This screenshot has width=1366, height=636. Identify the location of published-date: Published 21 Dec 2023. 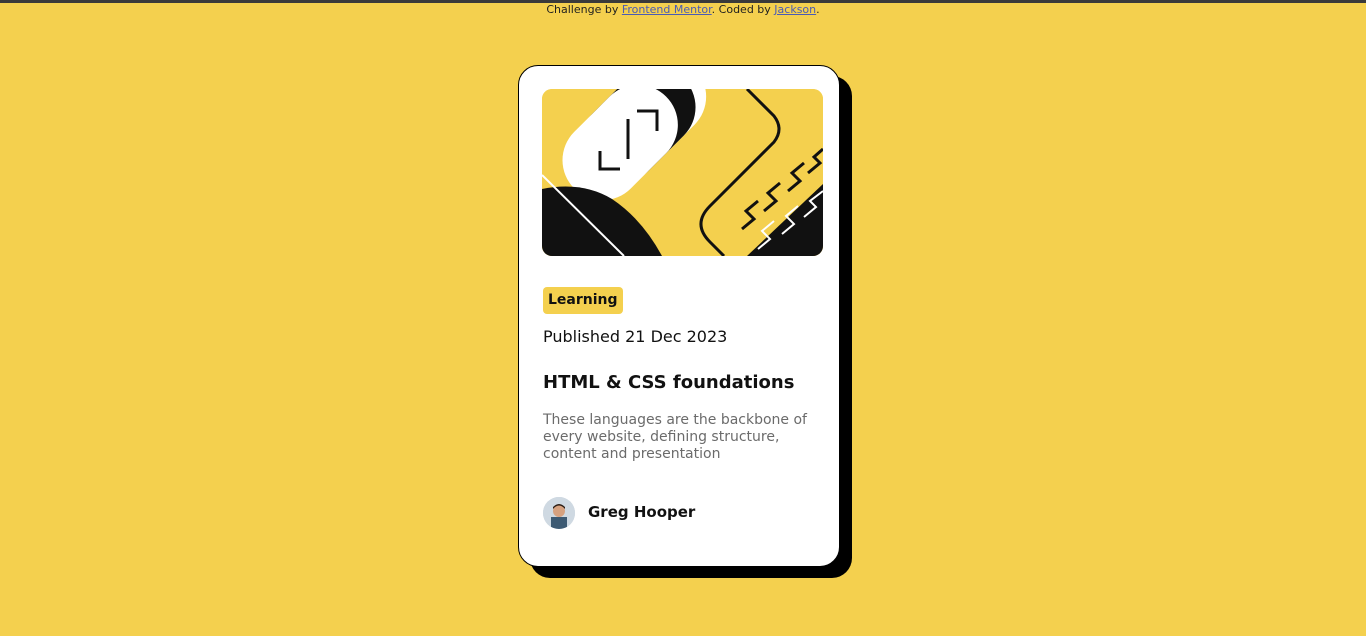
(635, 336).